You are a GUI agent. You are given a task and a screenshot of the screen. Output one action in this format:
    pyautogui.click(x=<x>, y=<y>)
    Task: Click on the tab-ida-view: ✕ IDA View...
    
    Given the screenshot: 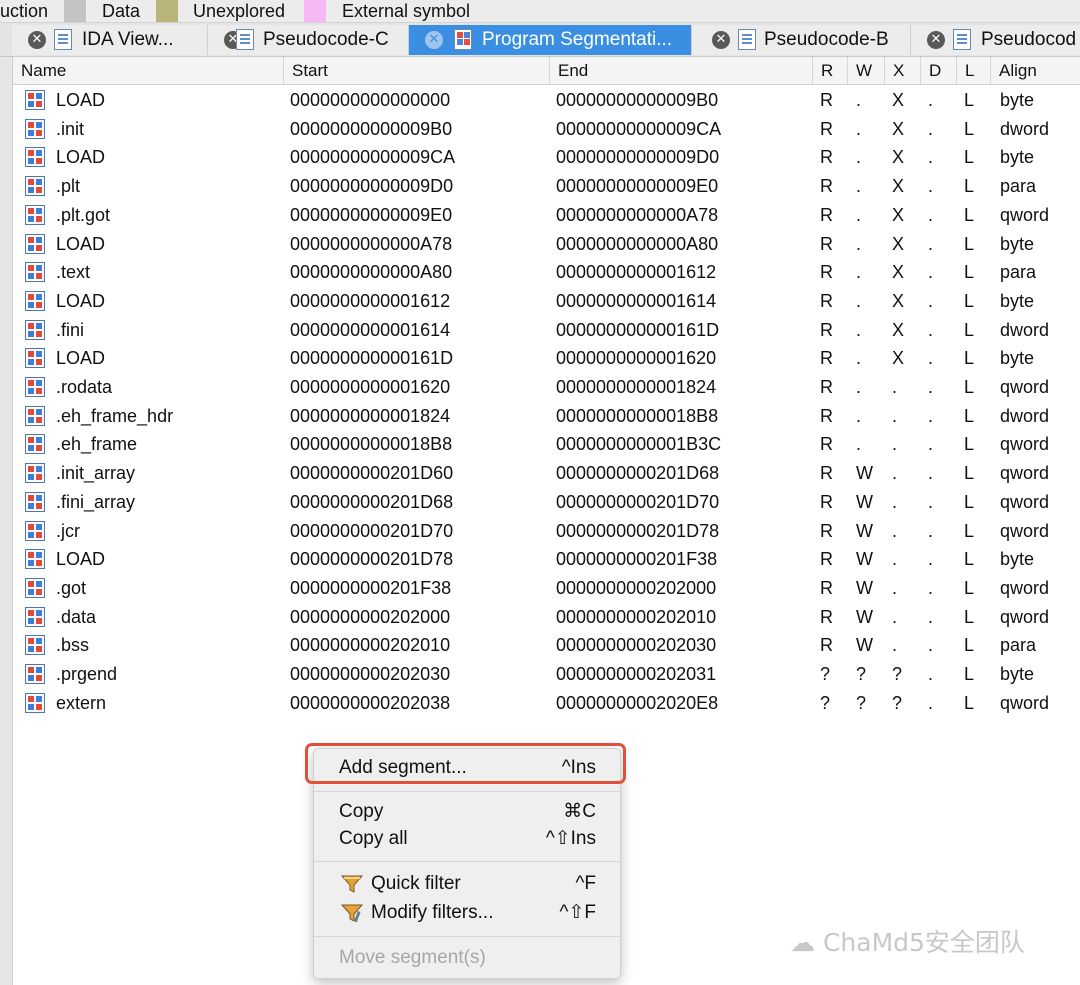 What is the action you would take?
    pyautogui.click(x=110, y=40)
    